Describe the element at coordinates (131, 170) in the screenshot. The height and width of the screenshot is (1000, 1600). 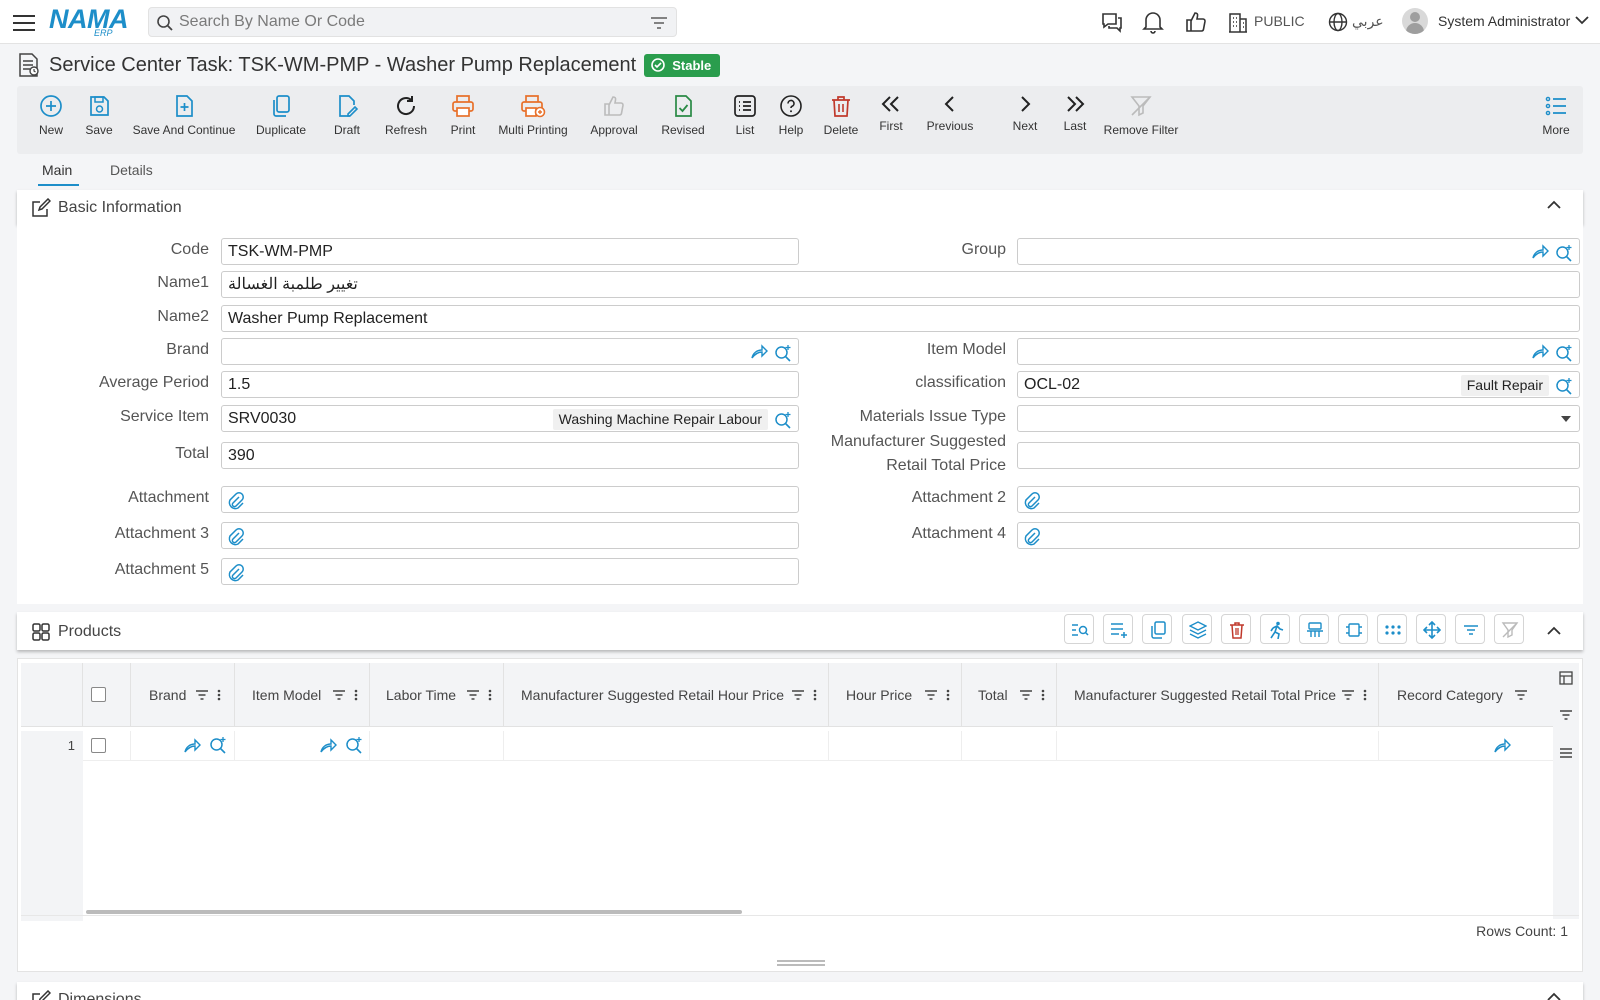
I see `tab-details: Details` at that location.